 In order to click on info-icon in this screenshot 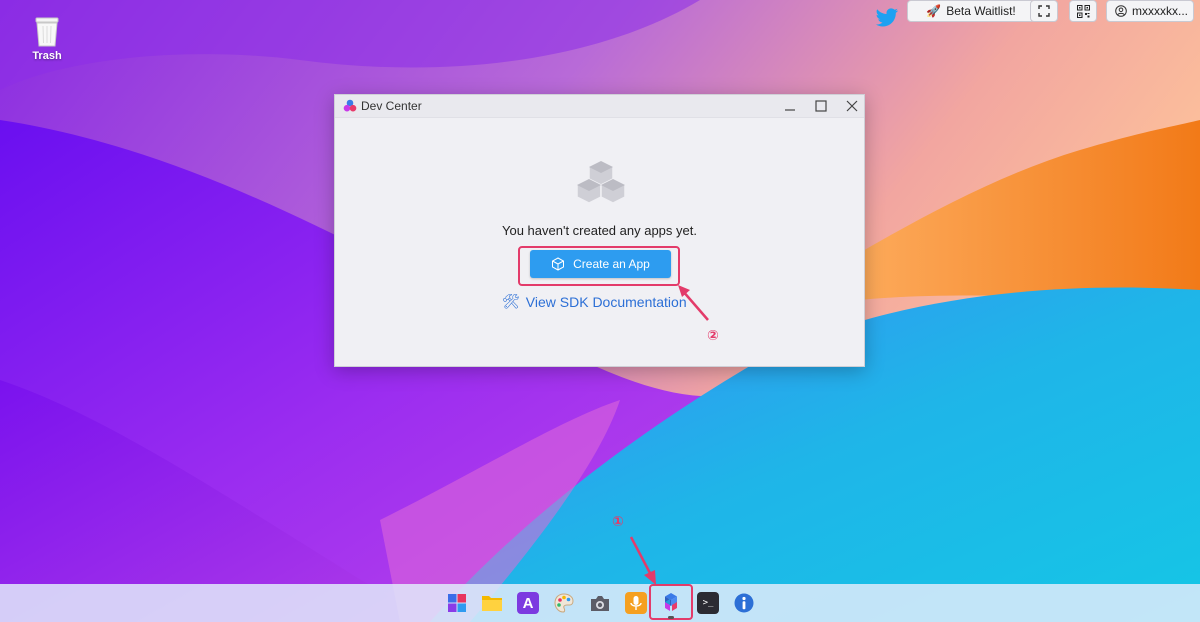, I will do `click(744, 603)`.